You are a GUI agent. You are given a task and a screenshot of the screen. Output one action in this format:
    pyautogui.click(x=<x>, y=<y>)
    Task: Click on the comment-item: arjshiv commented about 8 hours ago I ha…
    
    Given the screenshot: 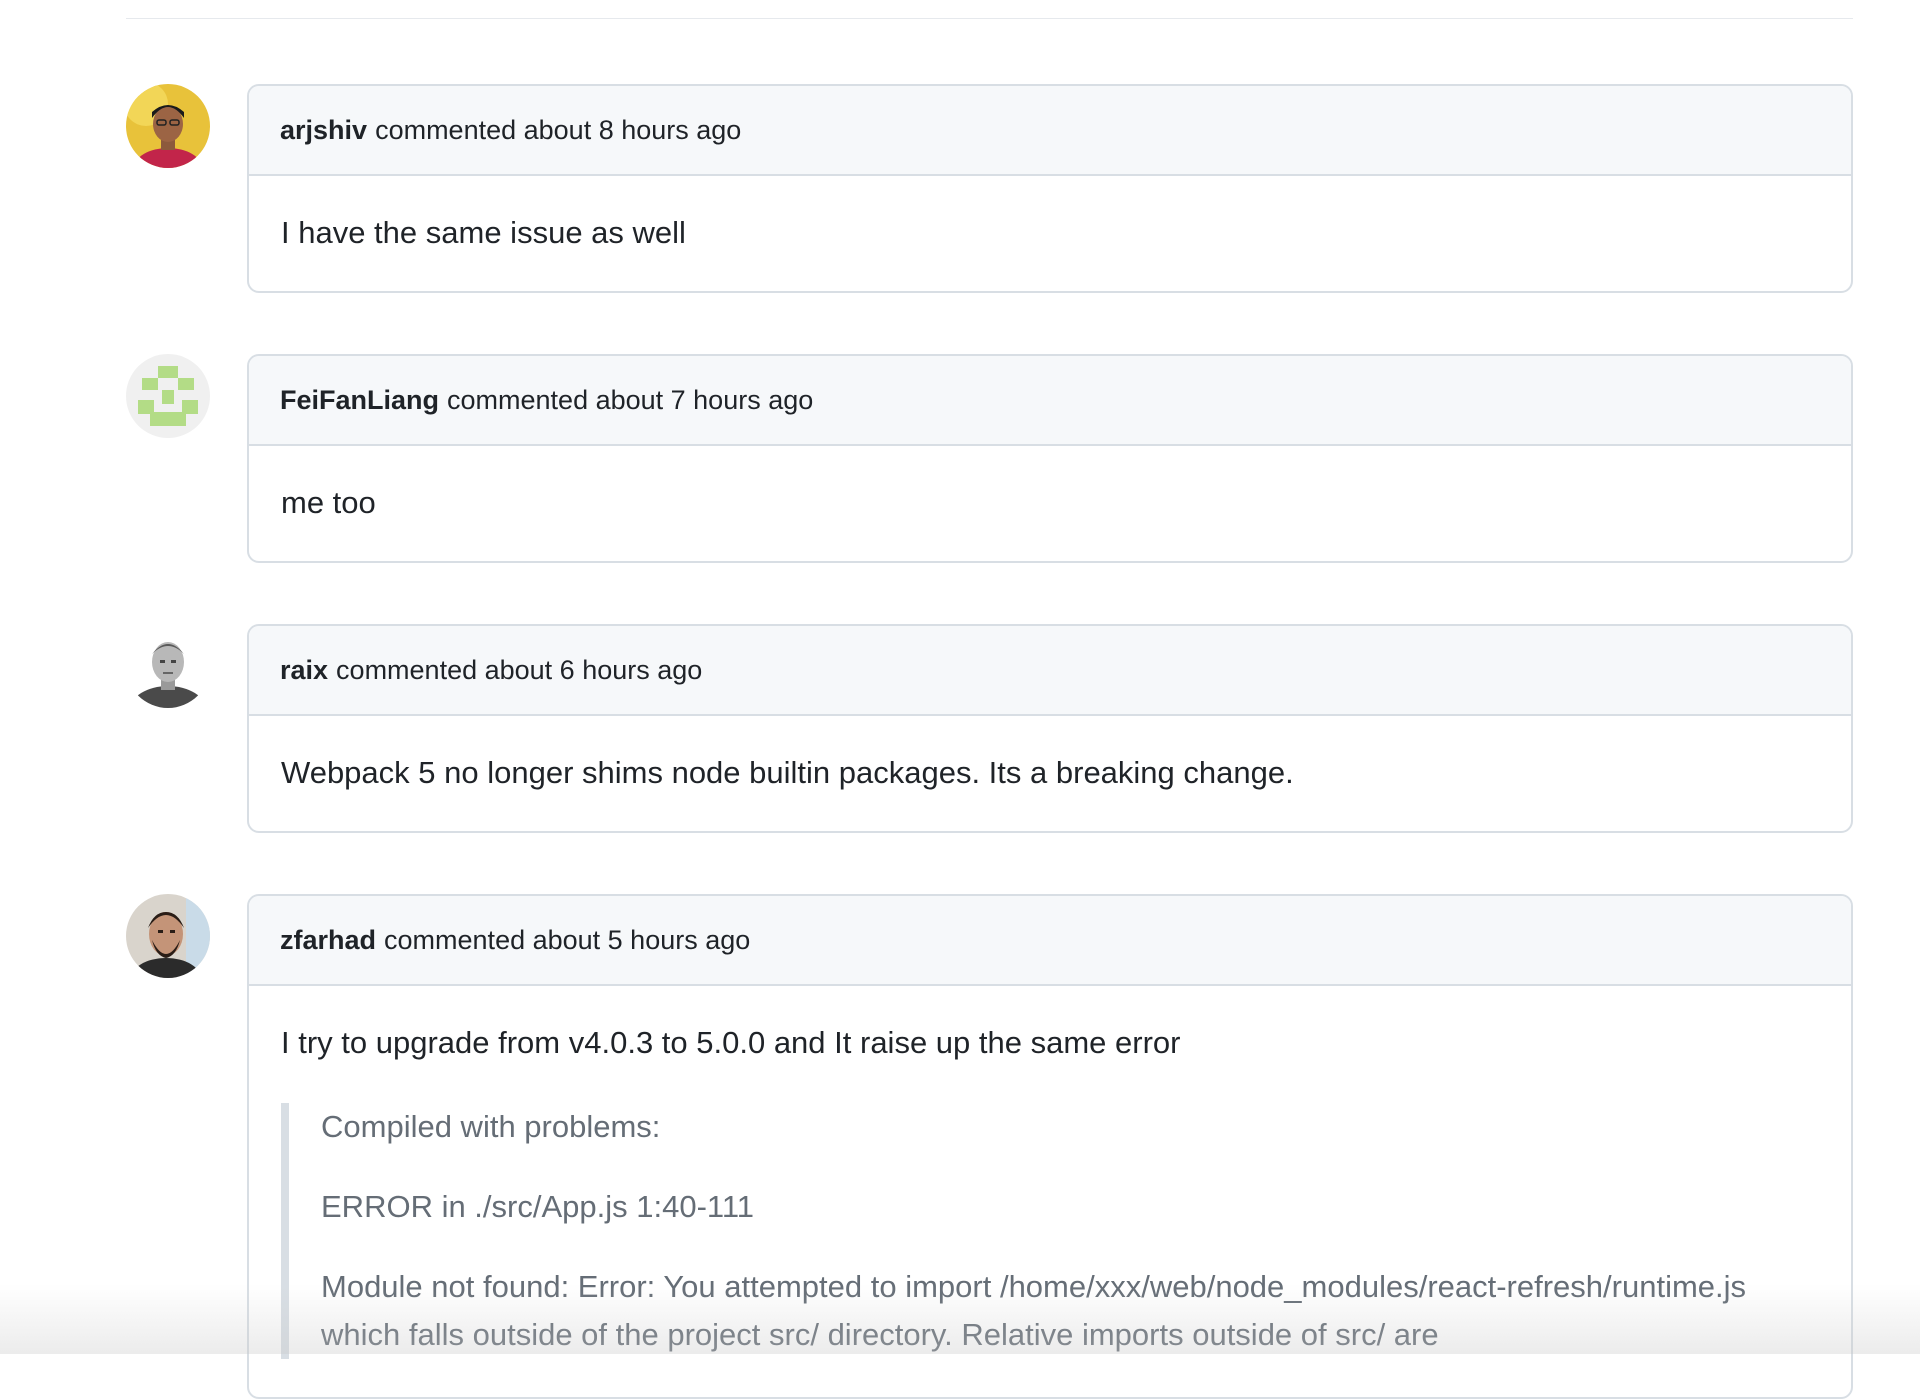 What is the action you would take?
    pyautogui.click(x=989, y=188)
    